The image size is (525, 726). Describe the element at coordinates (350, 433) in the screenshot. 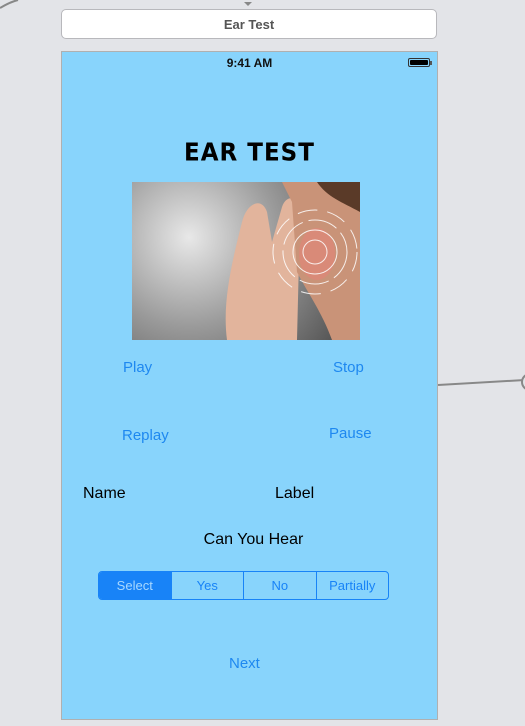

I see `pause-button: Pause` at that location.